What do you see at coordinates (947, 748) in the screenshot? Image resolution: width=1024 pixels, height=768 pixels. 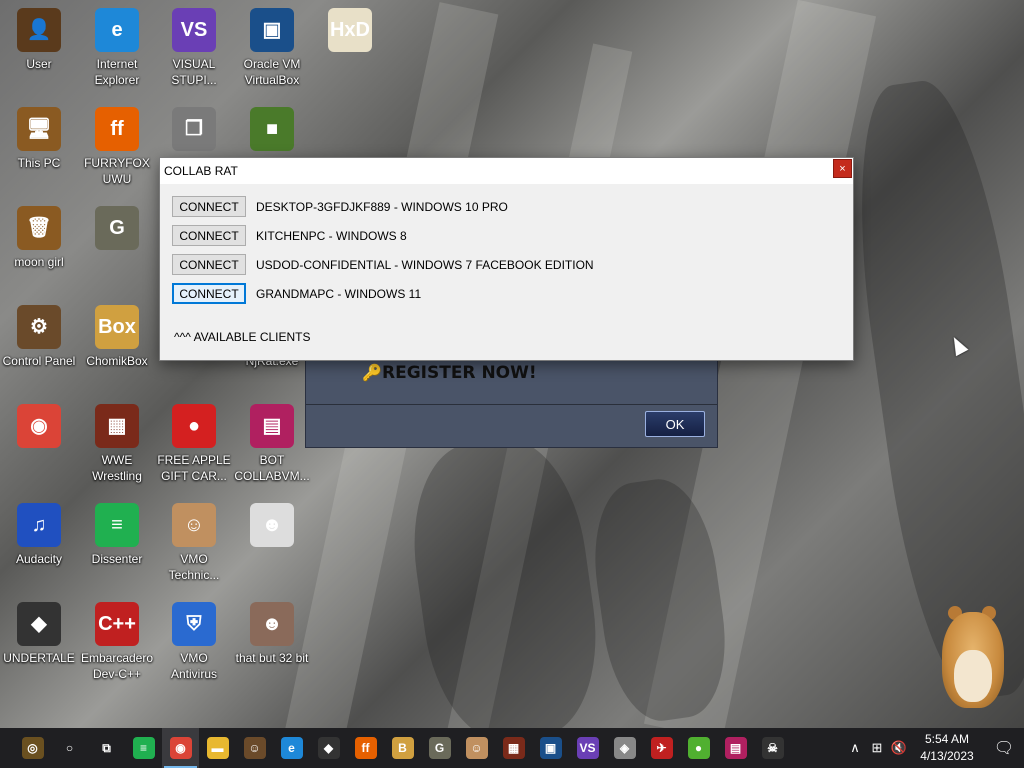 I see `clock: 5:54 AM 4/13/2023` at bounding box center [947, 748].